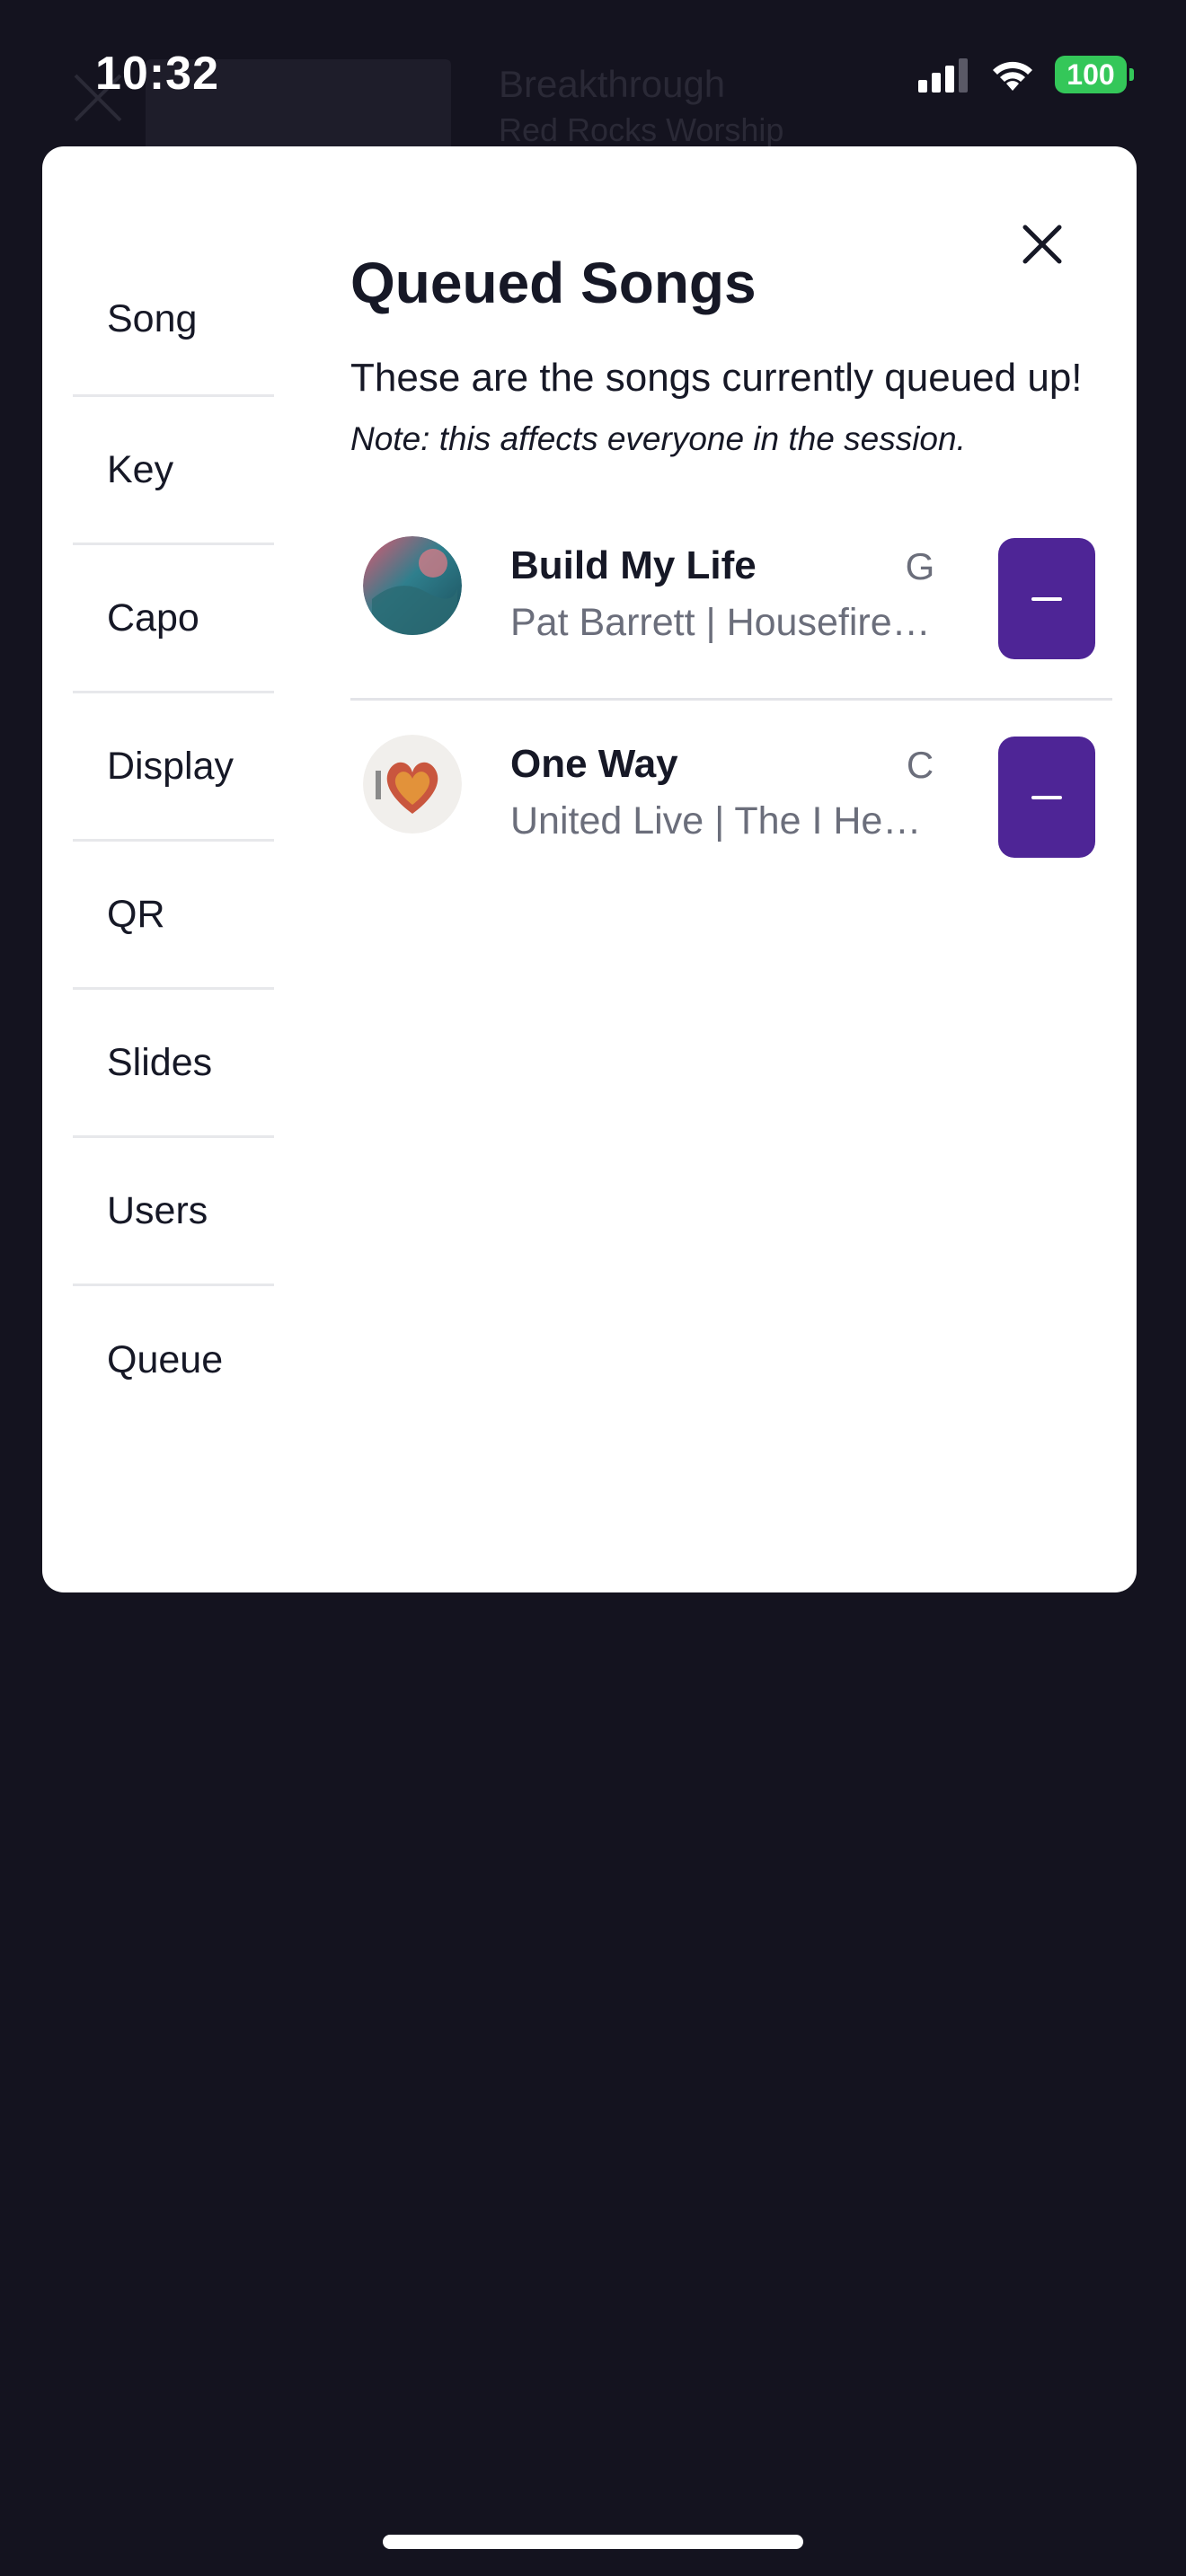 The height and width of the screenshot is (2576, 1186). What do you see at coordinates (157, 1210) in the screenshot?
I see `sidebar-item-label: Users` at bounding box center [157, 1210].